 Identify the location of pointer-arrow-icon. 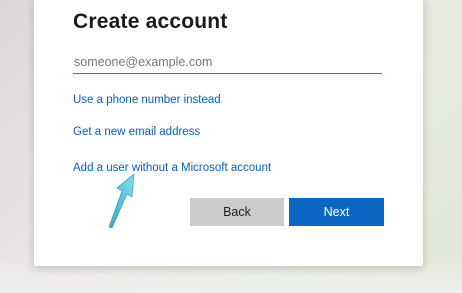
(121, 201).